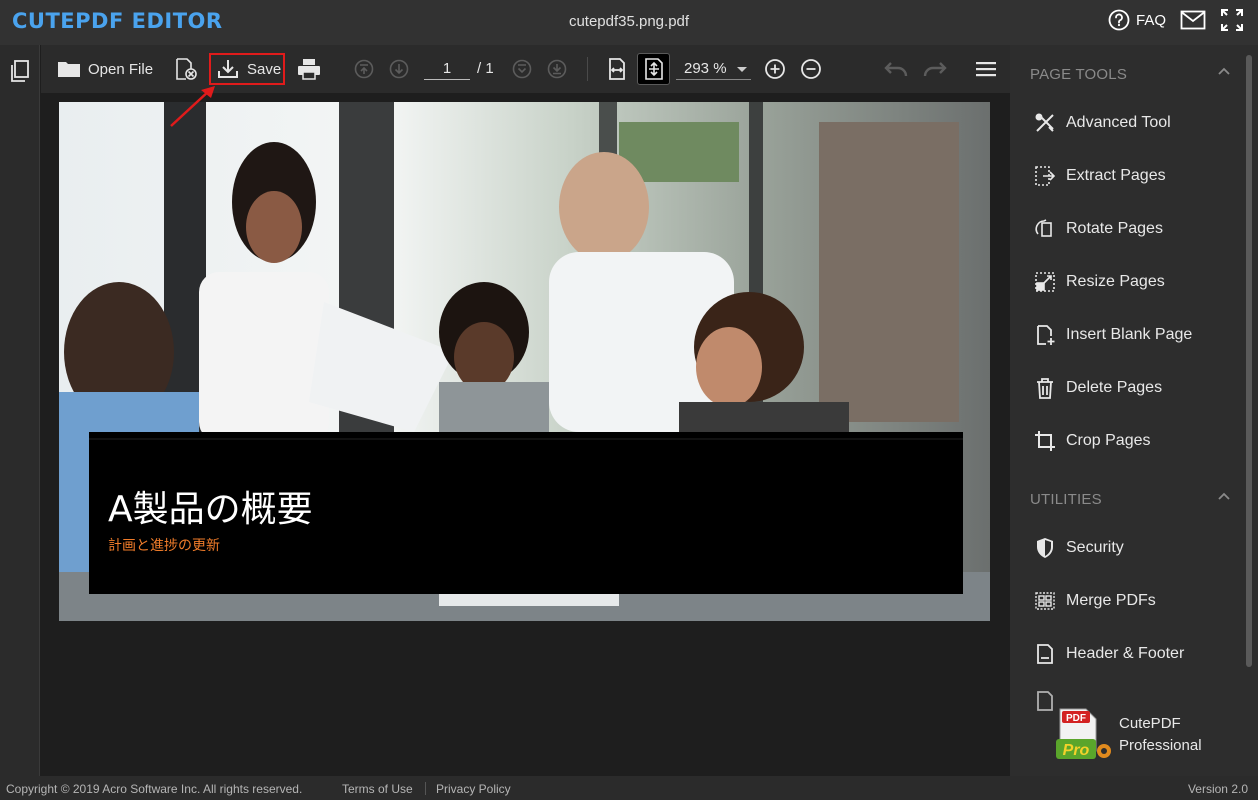 This screenshot has width=1258, height=800. Describe the element at coordinates (1083, 733) in the screenshot. I see `cutepdf-pro-logo: PDF Pro` at that location.